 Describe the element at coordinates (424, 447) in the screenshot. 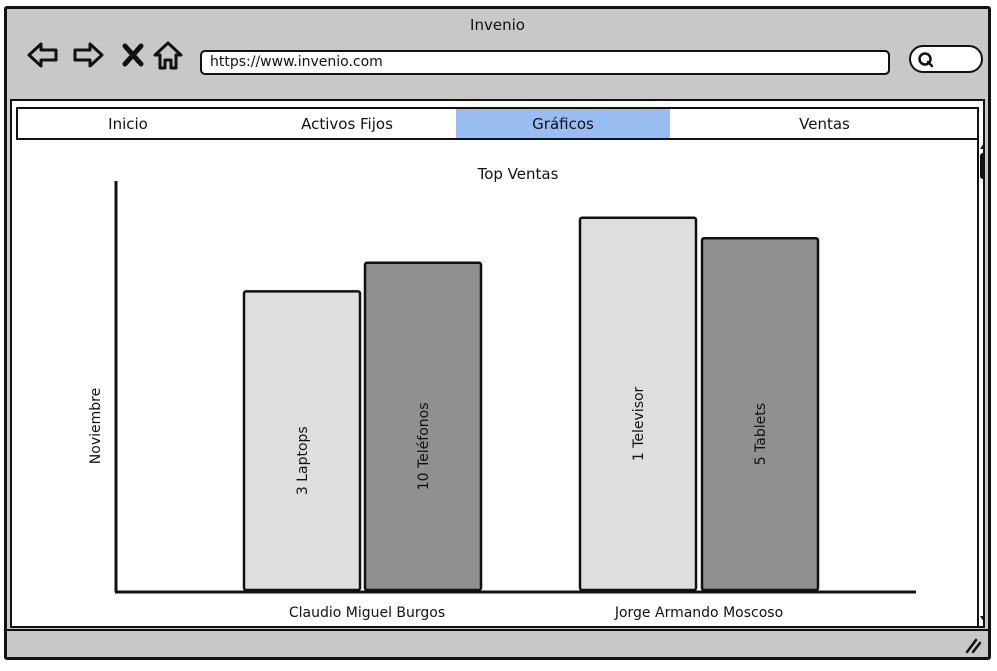

I see `bar-label-2: 10 Teléfonos` at that location.